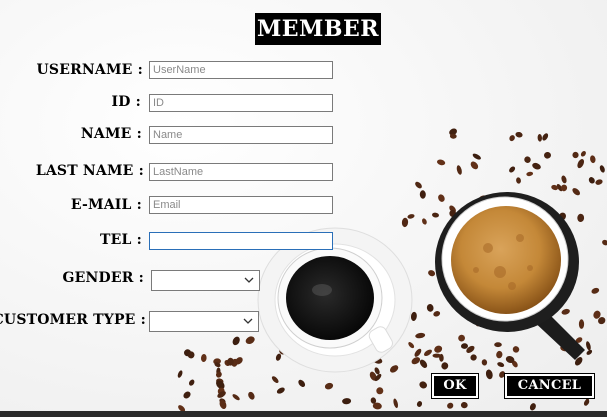 The width and height of the screenshot is (607, 417). I want to click on gender-label: GENDER :, so click(103, 278).